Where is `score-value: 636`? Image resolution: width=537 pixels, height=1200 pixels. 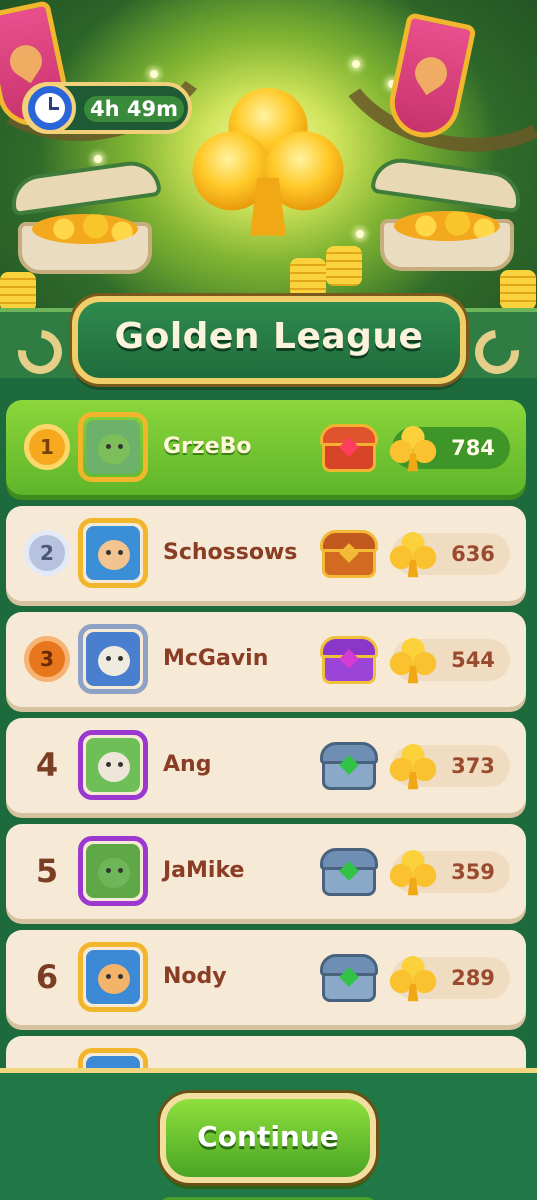
score-value: 636 is located at coordinates (473, 554).